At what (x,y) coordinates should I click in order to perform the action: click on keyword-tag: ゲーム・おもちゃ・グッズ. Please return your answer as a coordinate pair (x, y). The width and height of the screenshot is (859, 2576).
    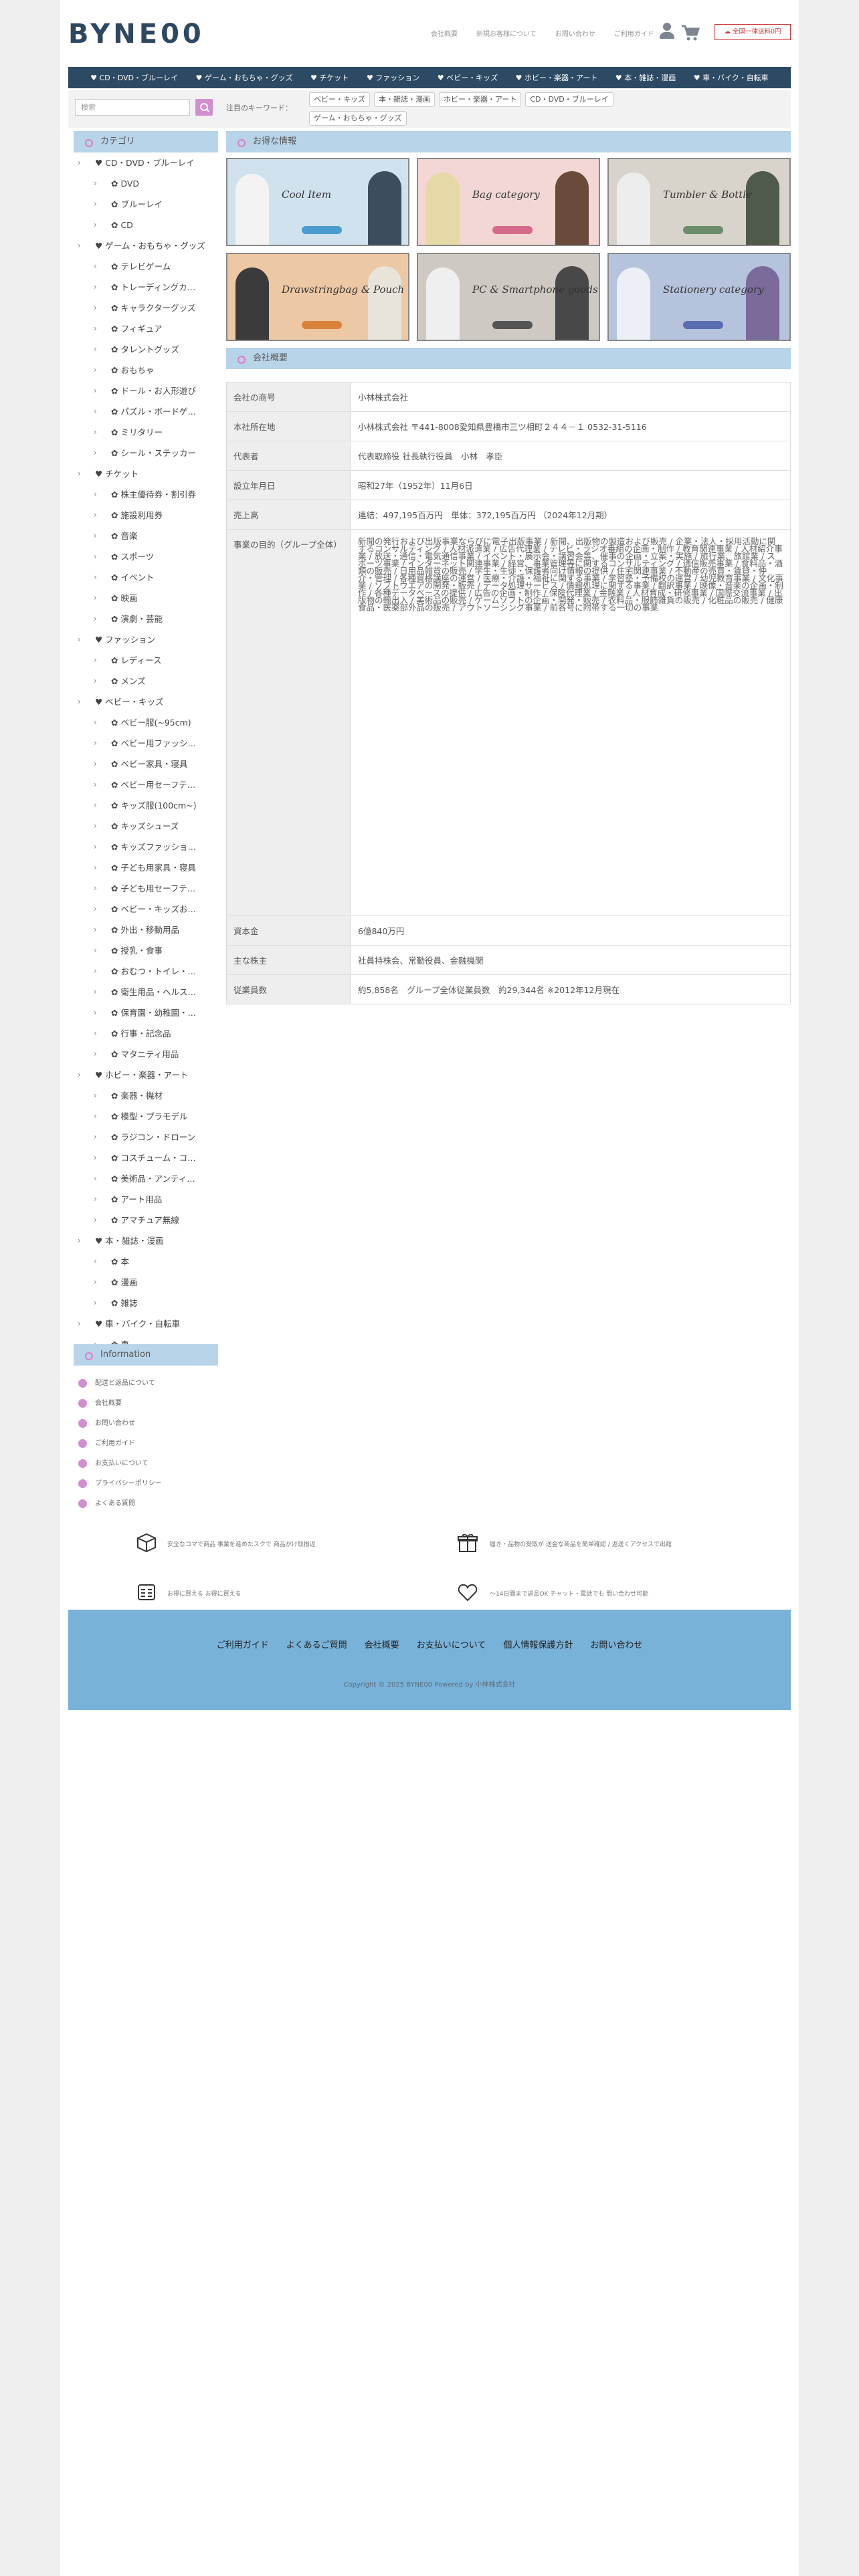
    Looking at the image, I should click on (358, 118).